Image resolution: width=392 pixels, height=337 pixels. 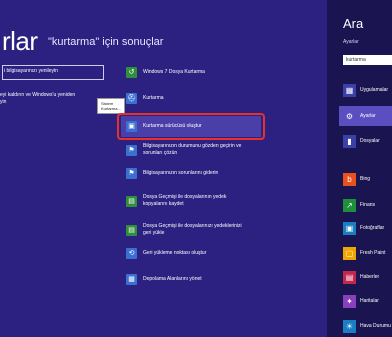 I want to click on settings-gear-icon: ⚙, so click(x=349, y=116).